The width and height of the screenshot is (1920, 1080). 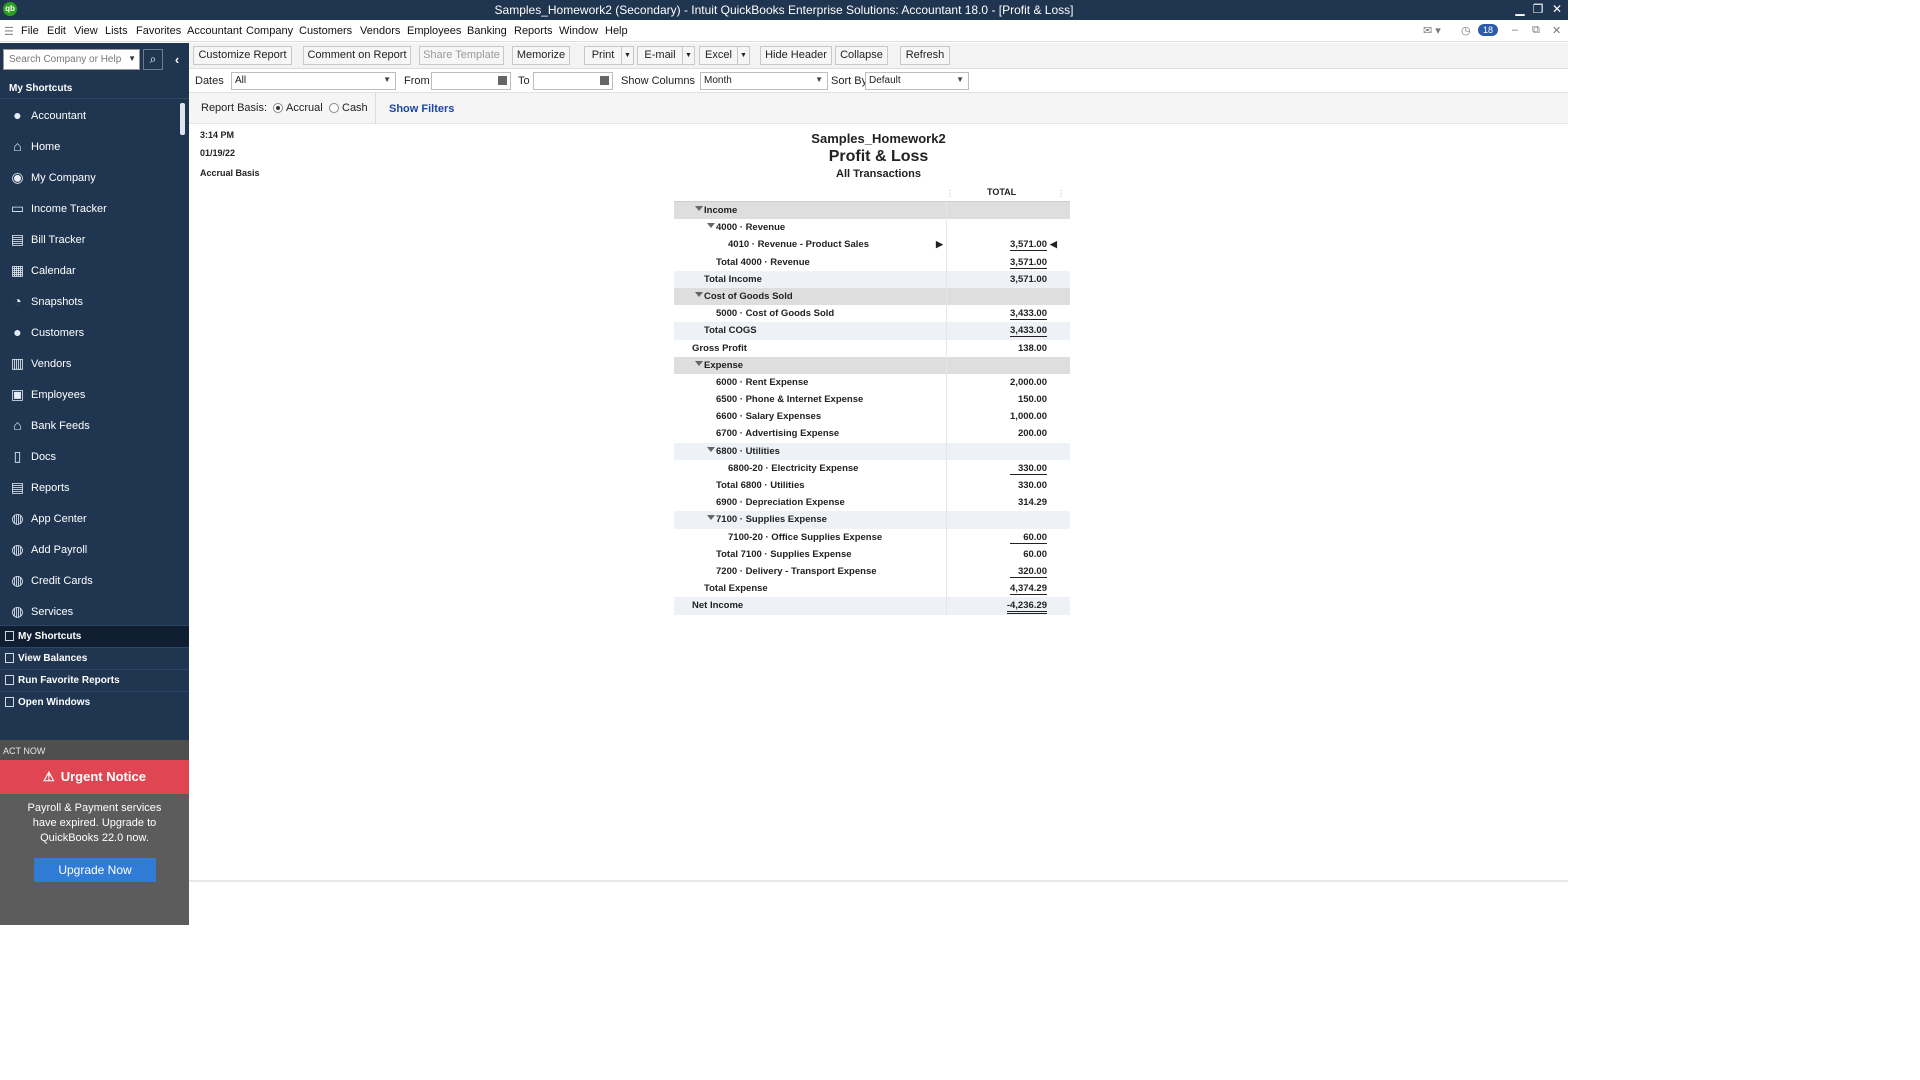 I want to click on menu-window: Window, so click(x=578, y=31).